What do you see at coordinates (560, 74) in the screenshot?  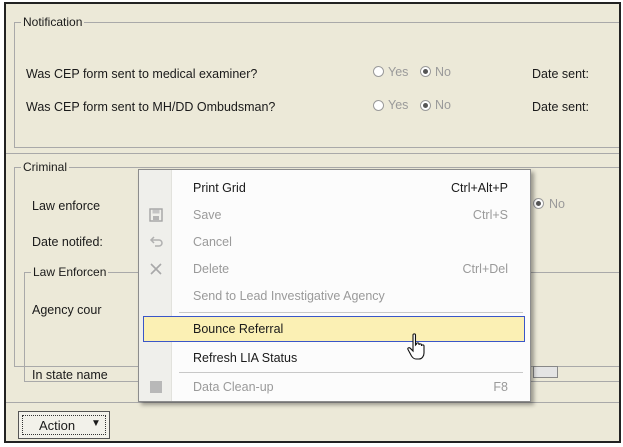 I see `date-sent-label-1: Date sent:` at bounding box center [560, 74].